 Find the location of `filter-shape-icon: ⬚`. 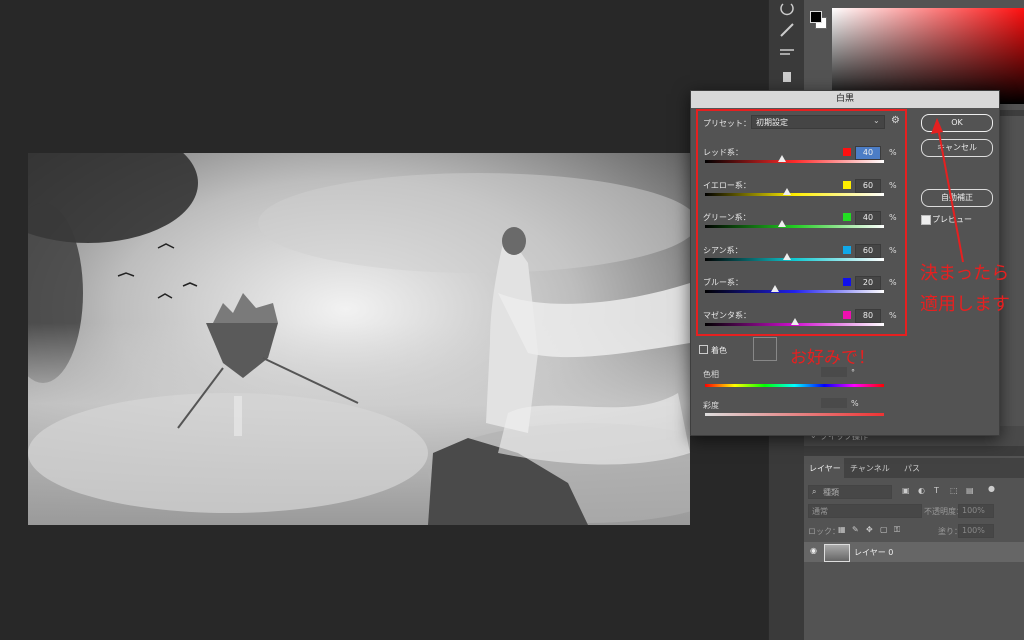

filter-shape-icon: ⬚ is located at coordinates (954, 490).